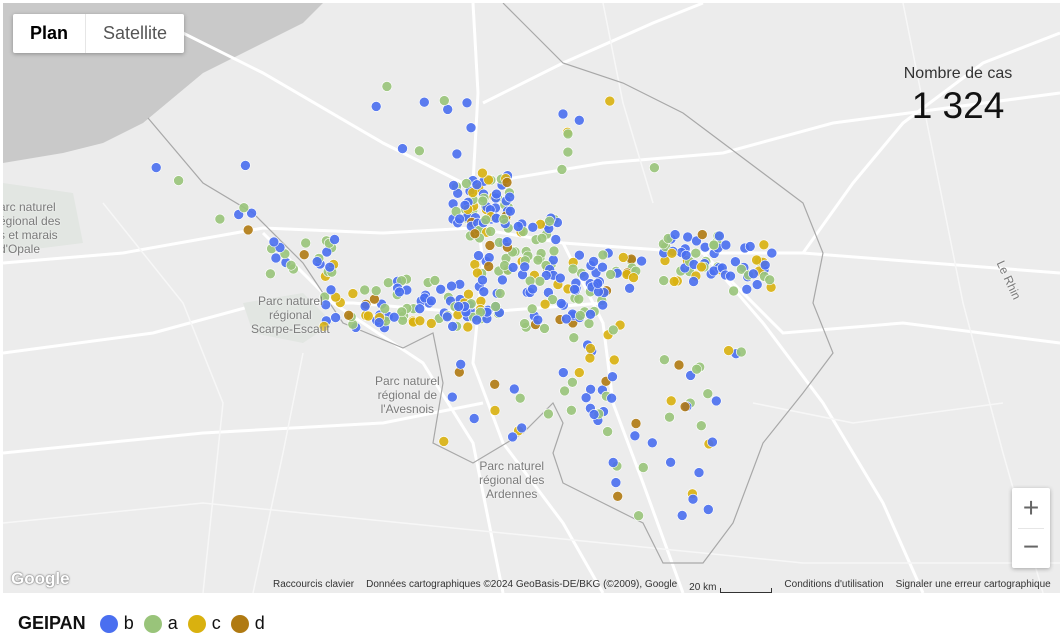  I want to click on zoom-out-button: −, so click(1031, 548).